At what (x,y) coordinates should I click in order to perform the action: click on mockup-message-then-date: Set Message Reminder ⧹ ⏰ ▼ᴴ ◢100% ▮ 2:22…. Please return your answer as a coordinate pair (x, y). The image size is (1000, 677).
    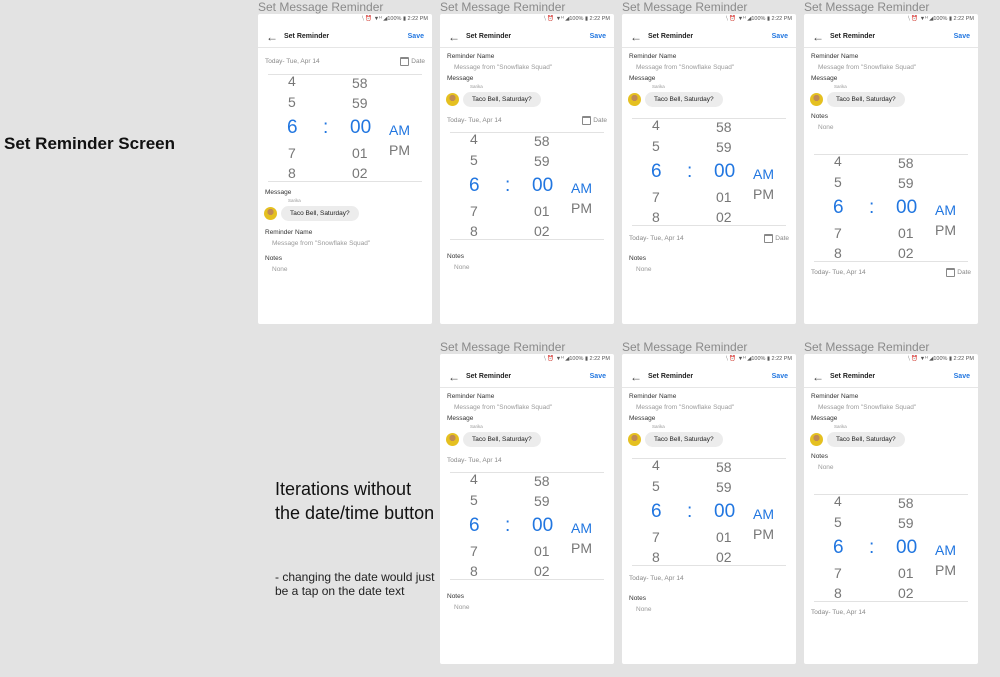
    Looking at the image, I should click on (527, 162).